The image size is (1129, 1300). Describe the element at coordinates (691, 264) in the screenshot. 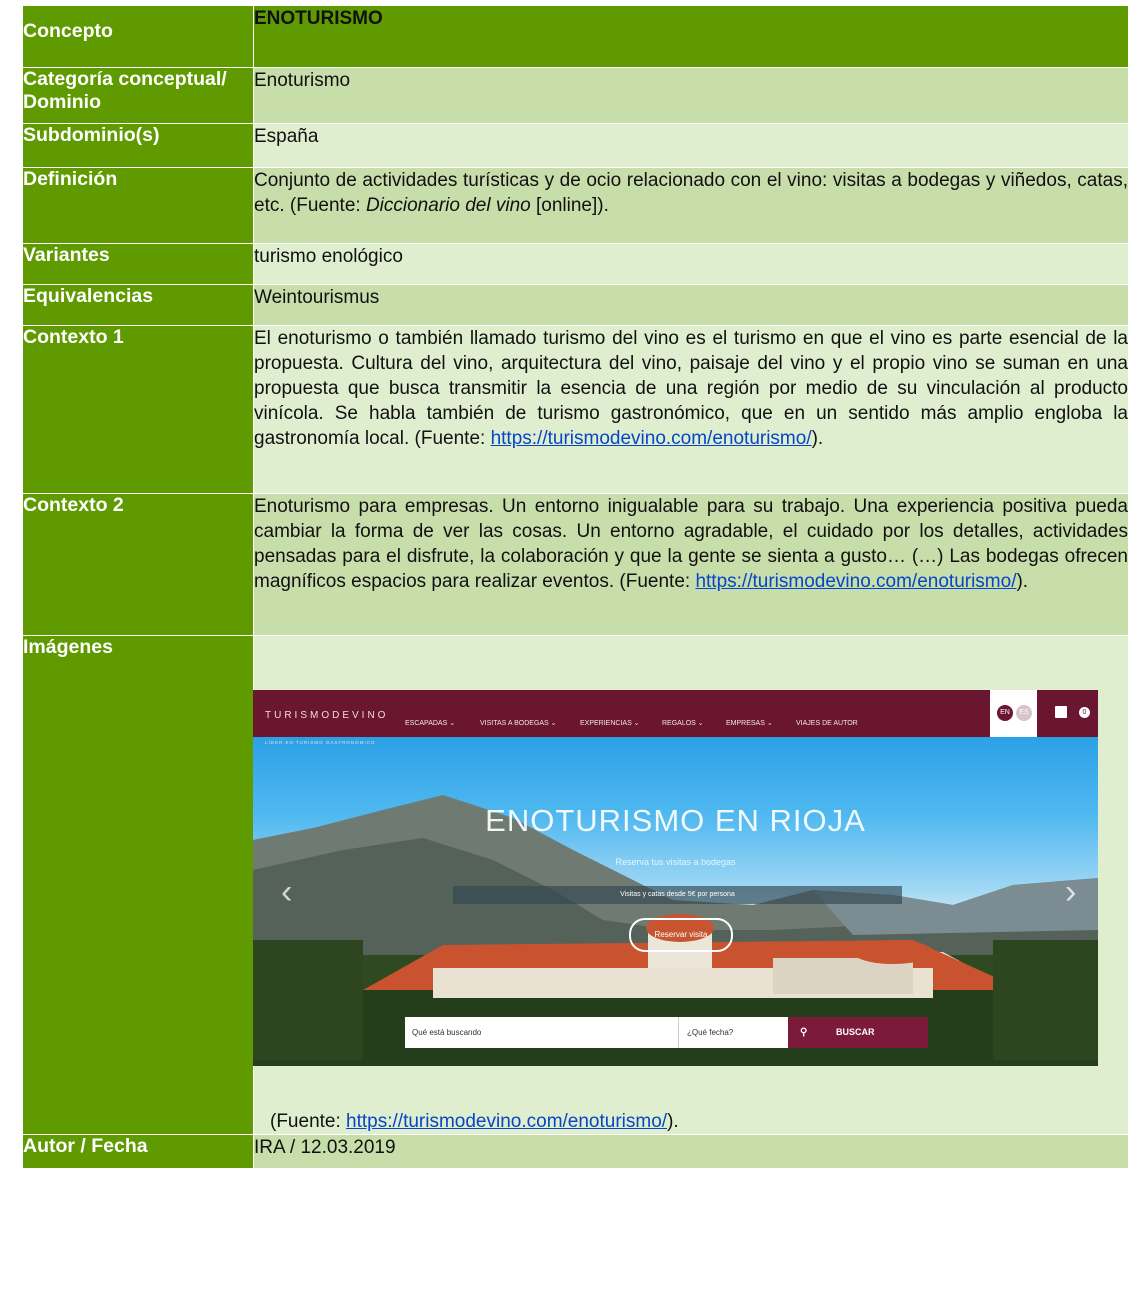

I see `value-variantes: turismo enológico` at that location.